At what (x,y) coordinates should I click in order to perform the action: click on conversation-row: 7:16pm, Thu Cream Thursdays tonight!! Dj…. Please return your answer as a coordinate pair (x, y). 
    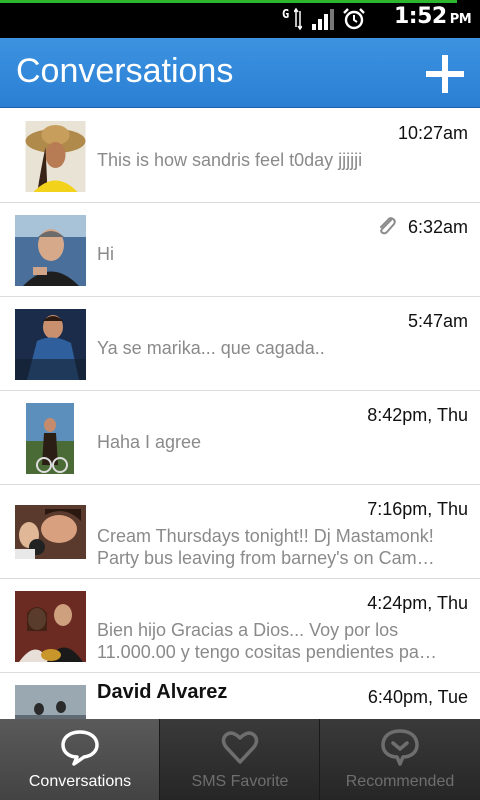
    Looking at the image, I should click on (240, 532).